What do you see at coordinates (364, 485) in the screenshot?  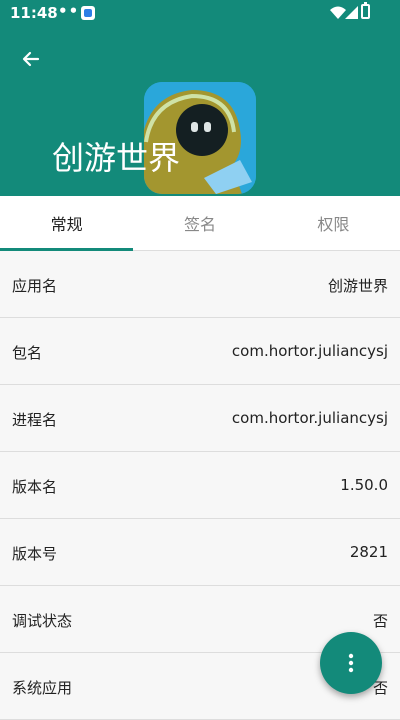 I see `row-value: 1.50.0` at bounding box center [364, 485].